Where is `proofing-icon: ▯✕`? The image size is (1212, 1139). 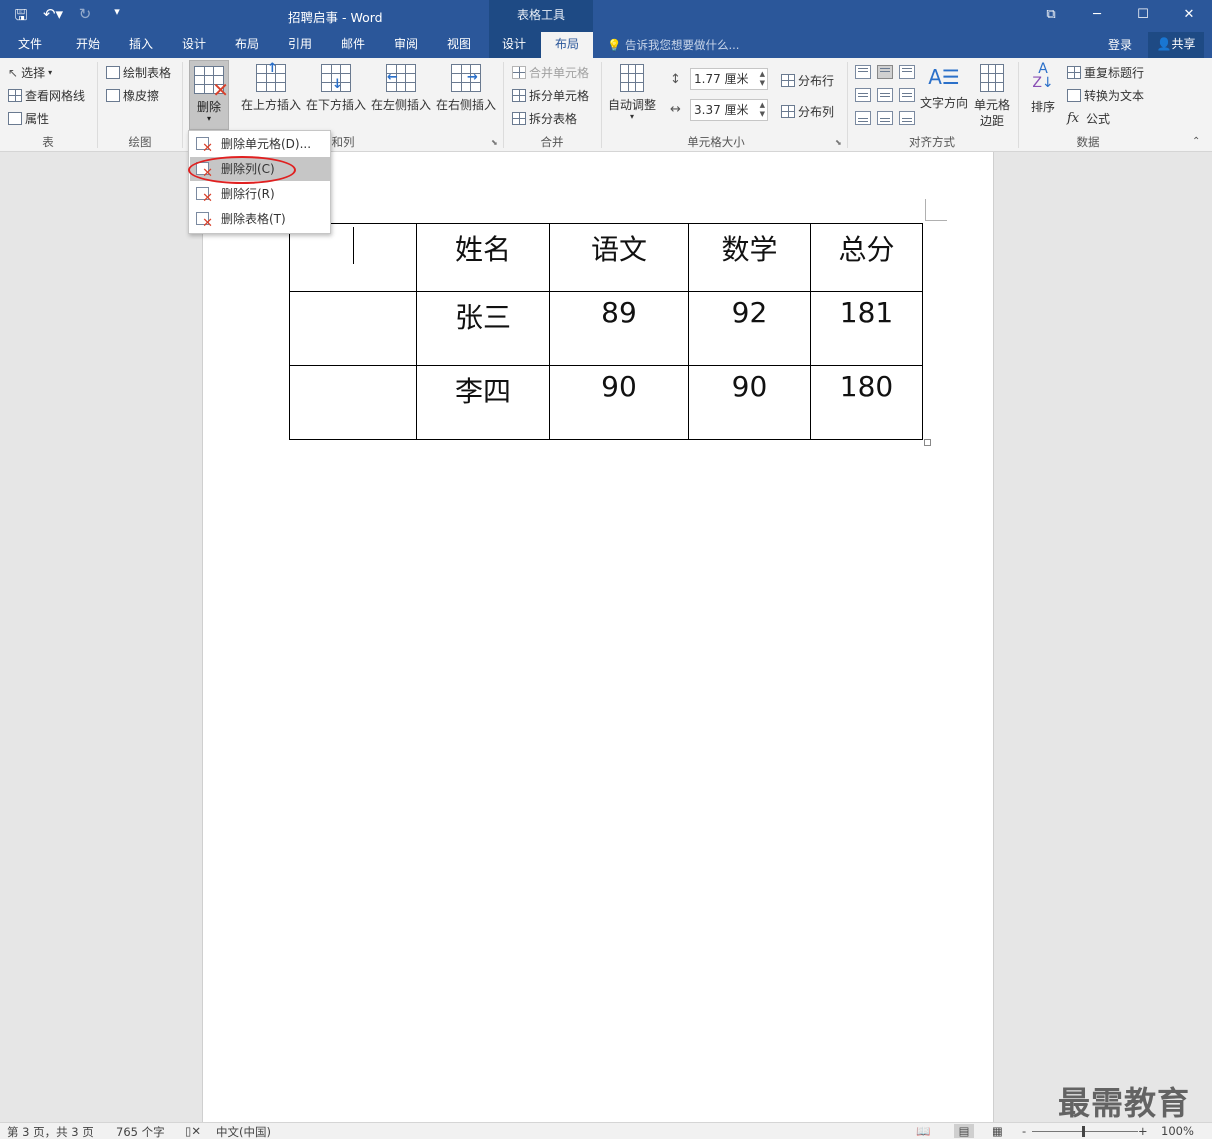 proofing-icon: ▯✕ is located at coordinates (193, 1131).